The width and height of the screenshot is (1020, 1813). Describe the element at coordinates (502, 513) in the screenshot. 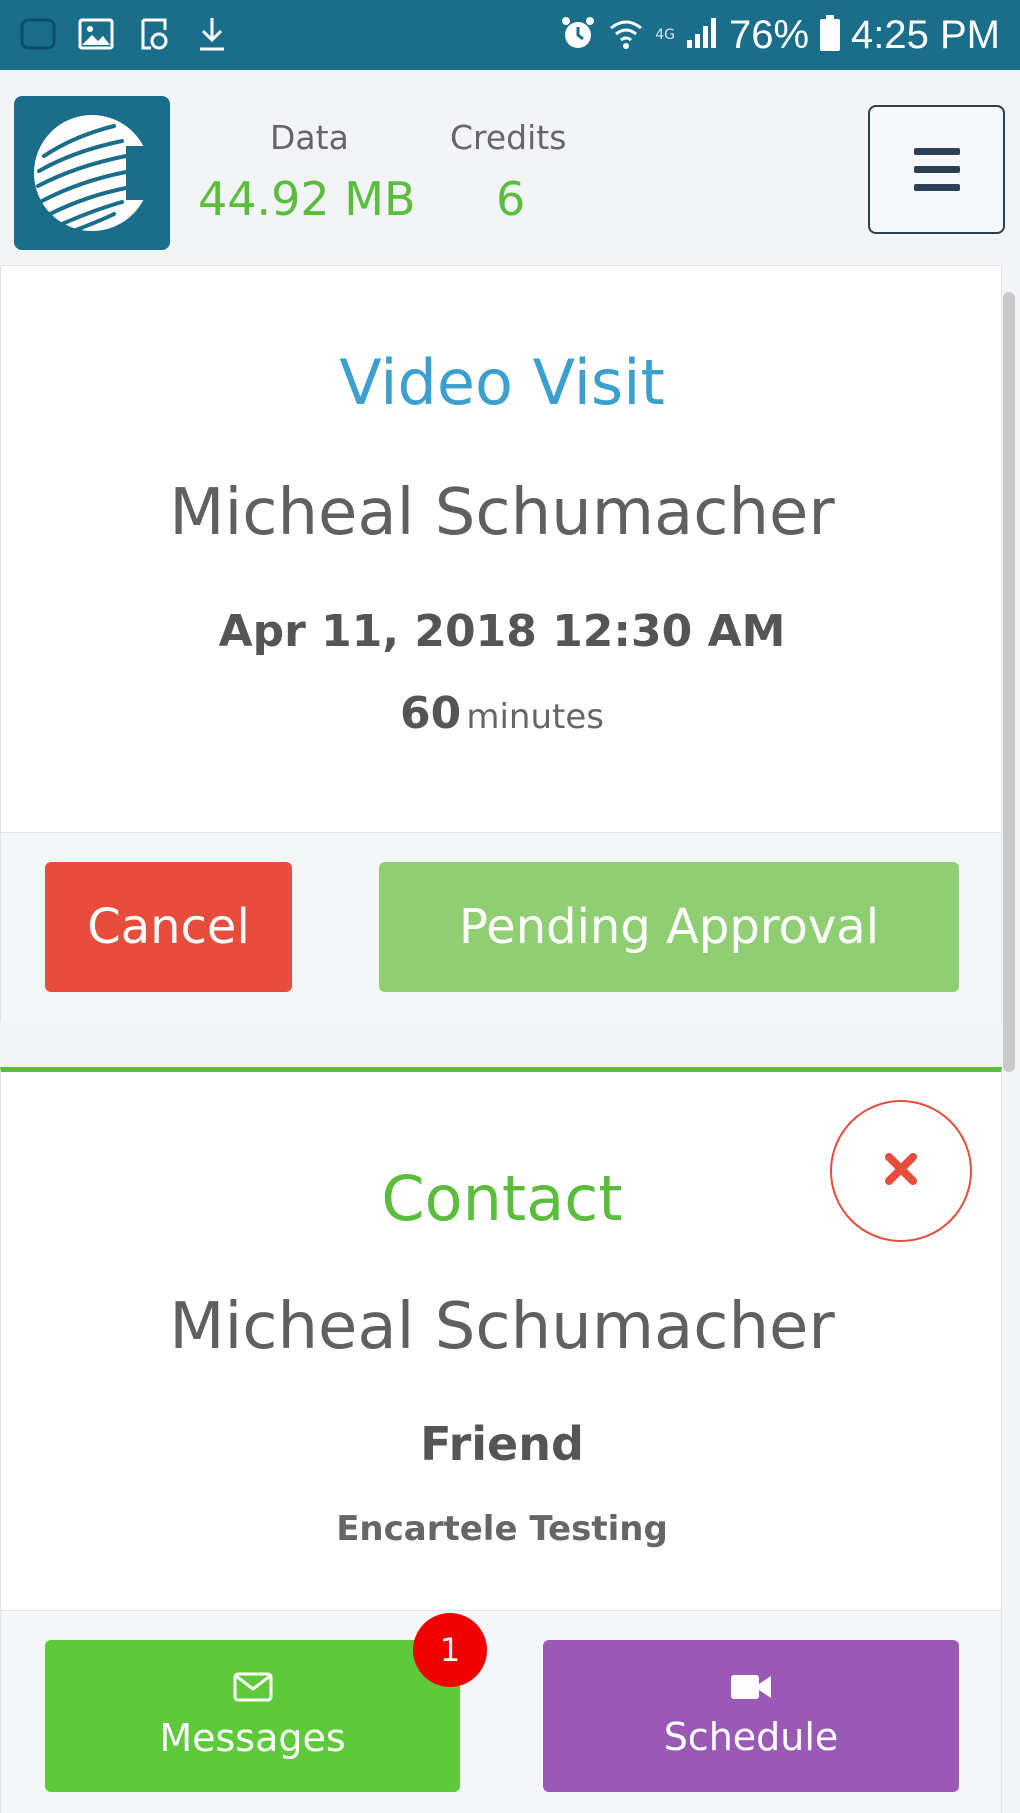

I see `visit-contact-name: Micheal Schumacher` at that location.